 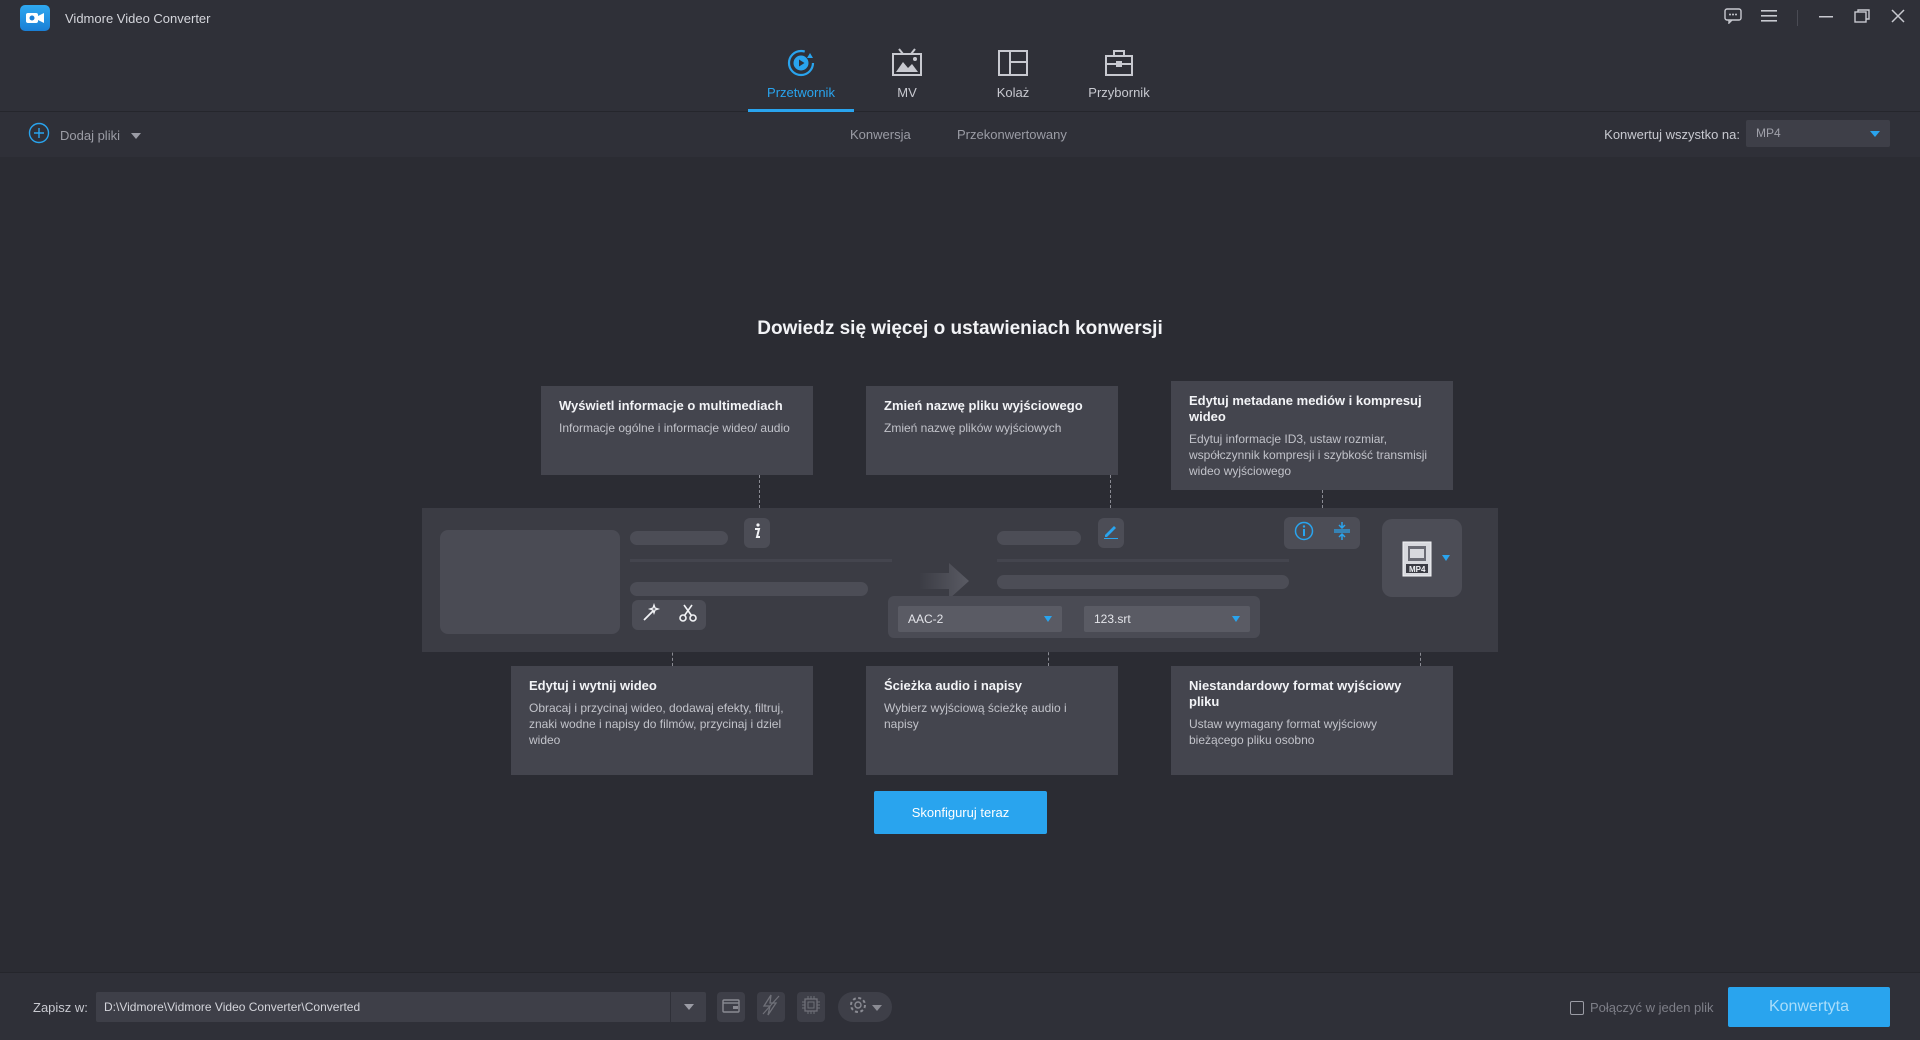 What do you see at coordinates (1417, 569) in the screenshot?
I see `demo-format-badge: MP4` at bounding box center [1417, 569].